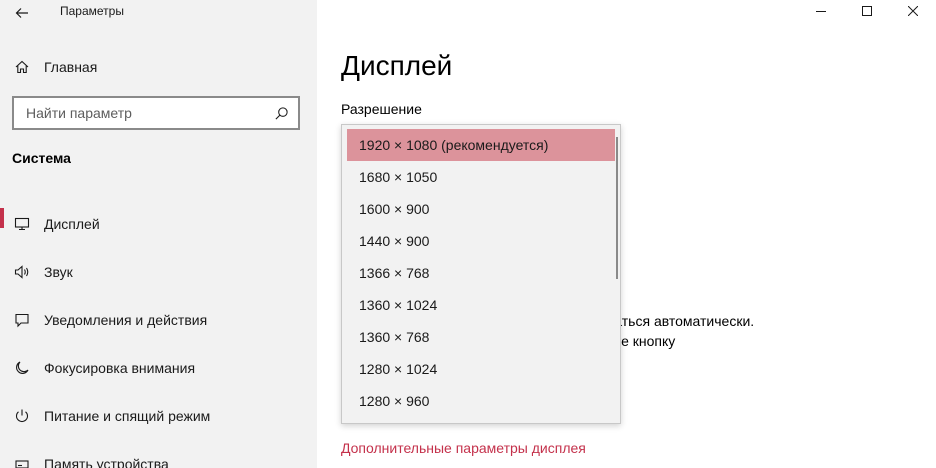 The height and width of the screenshot is (468, 936). Describe the element at coordinates (158, 224) in the screenshot. I see `sidebar-item-display: Дисплей` at that location.